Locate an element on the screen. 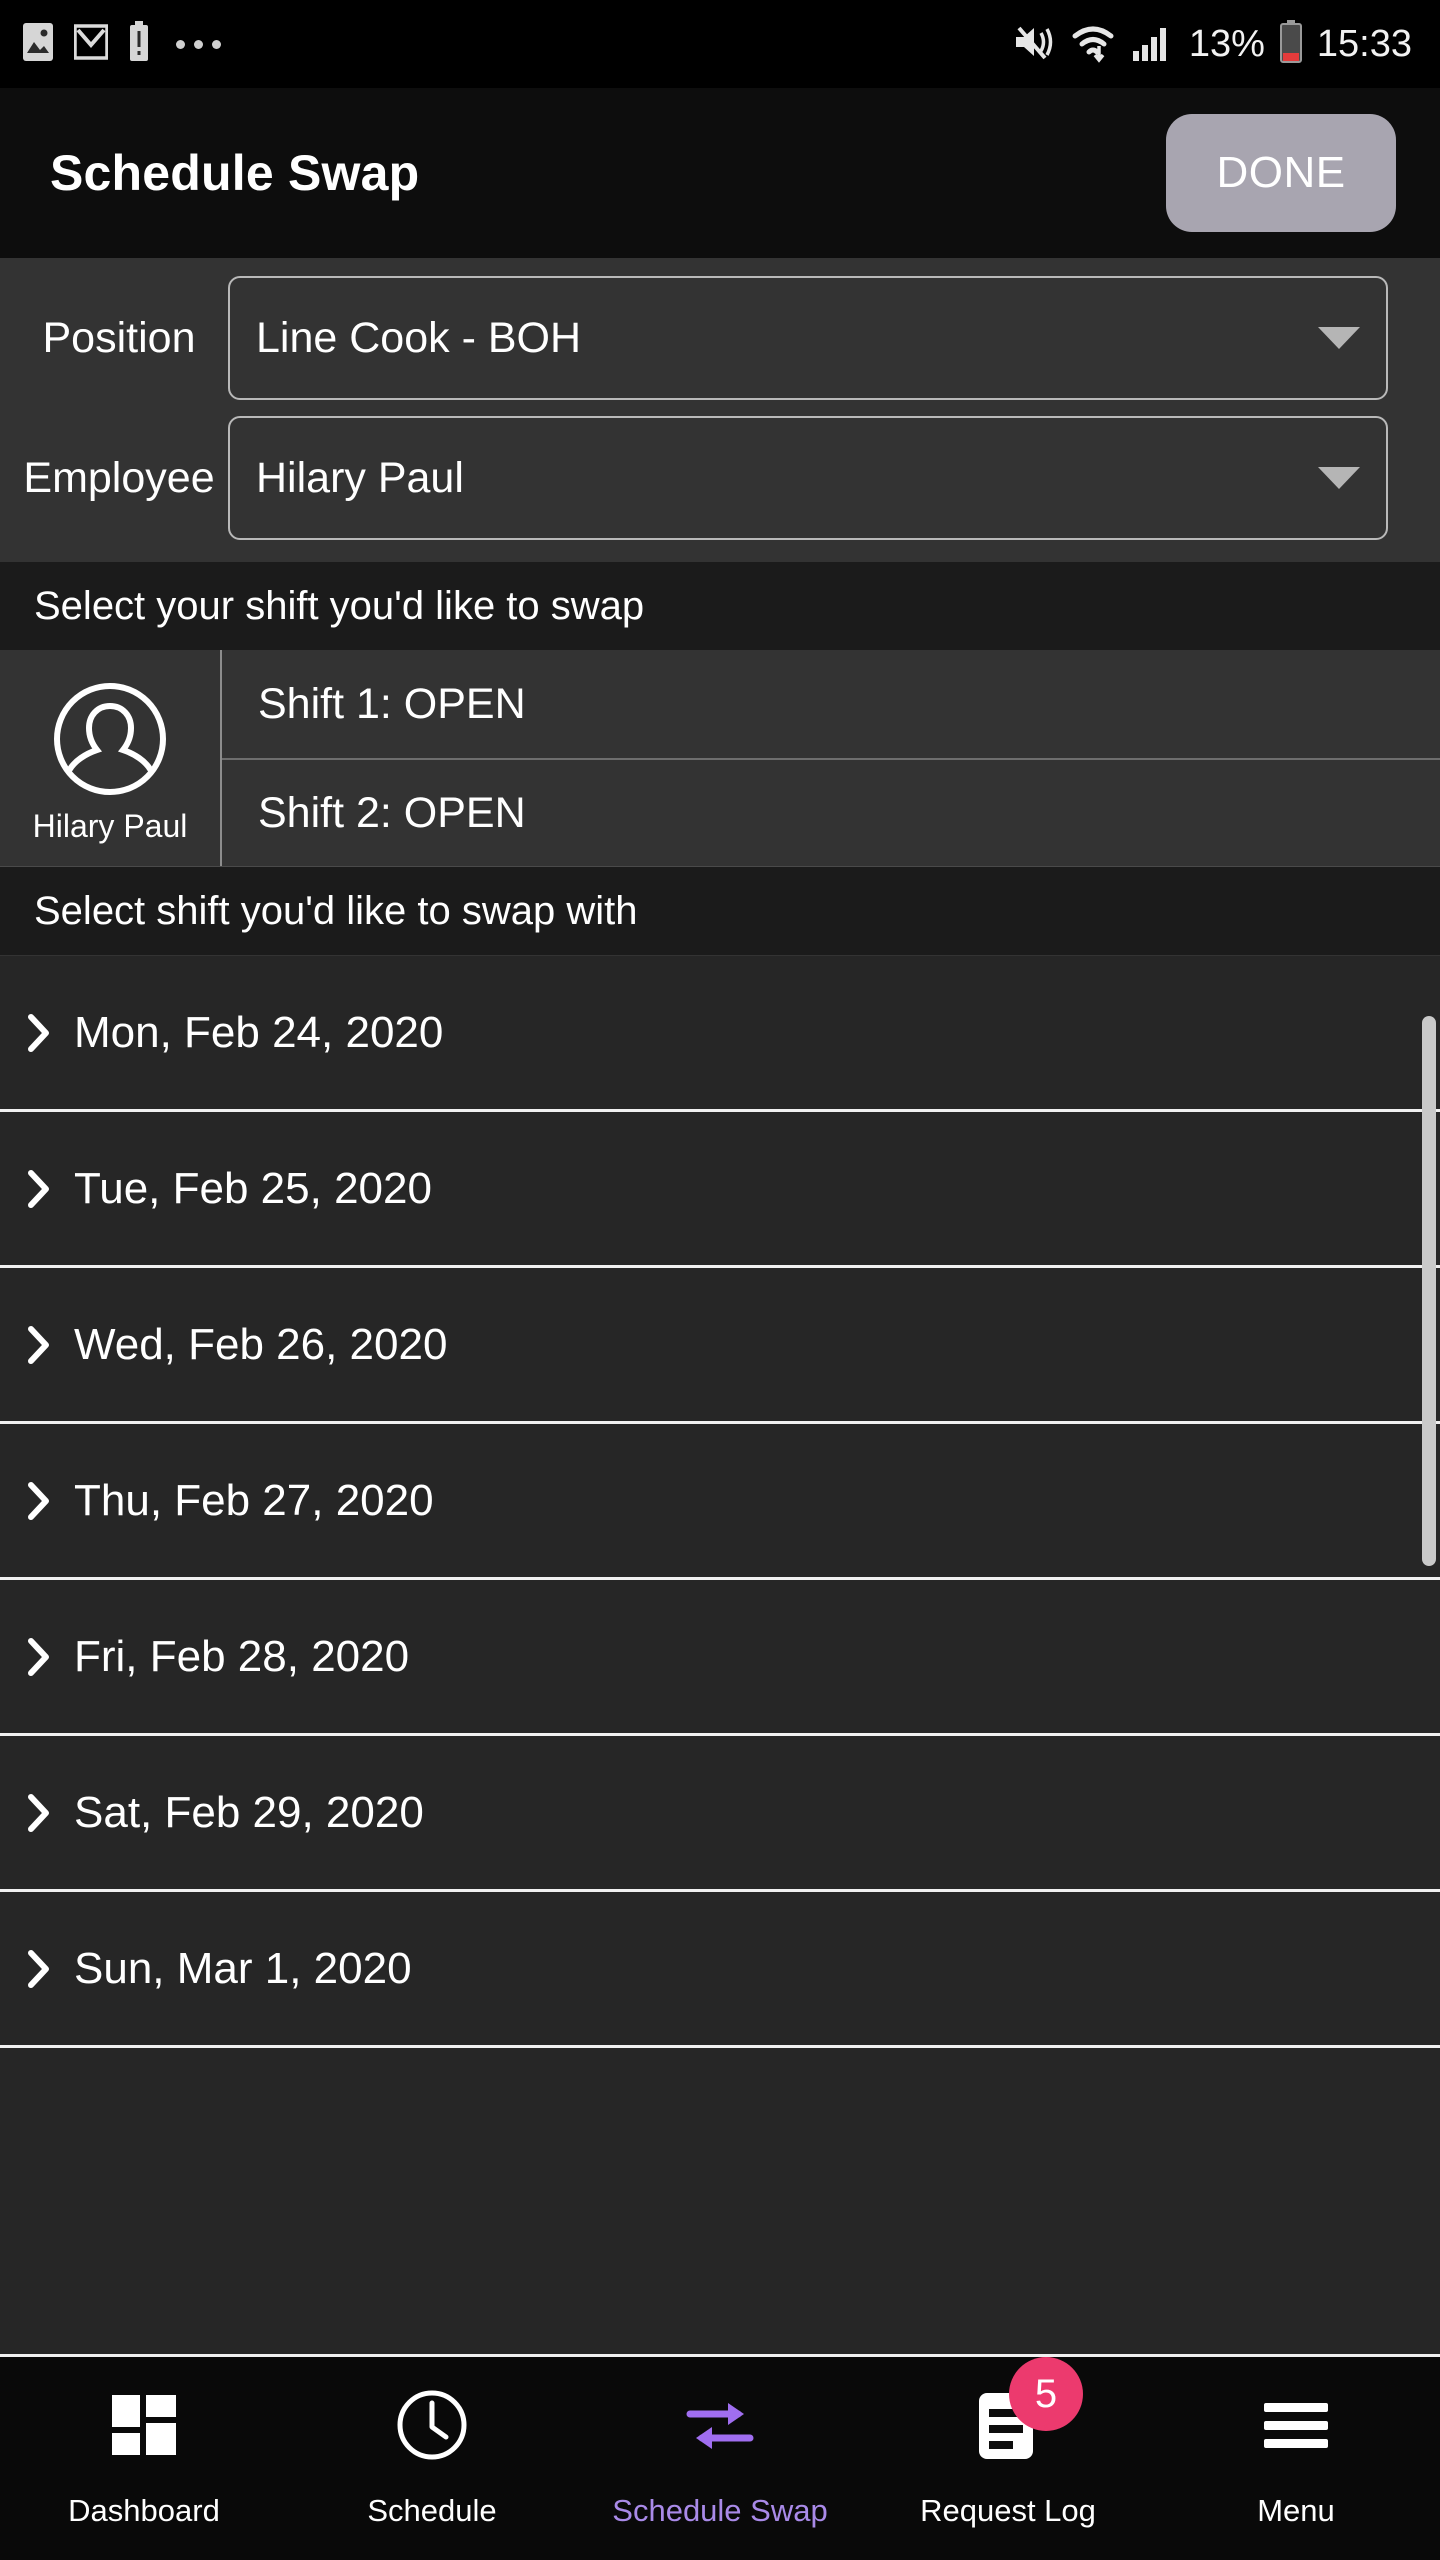 The image size is (1440, 2560). battery-alert-icon is located at coordinates (139, 44).